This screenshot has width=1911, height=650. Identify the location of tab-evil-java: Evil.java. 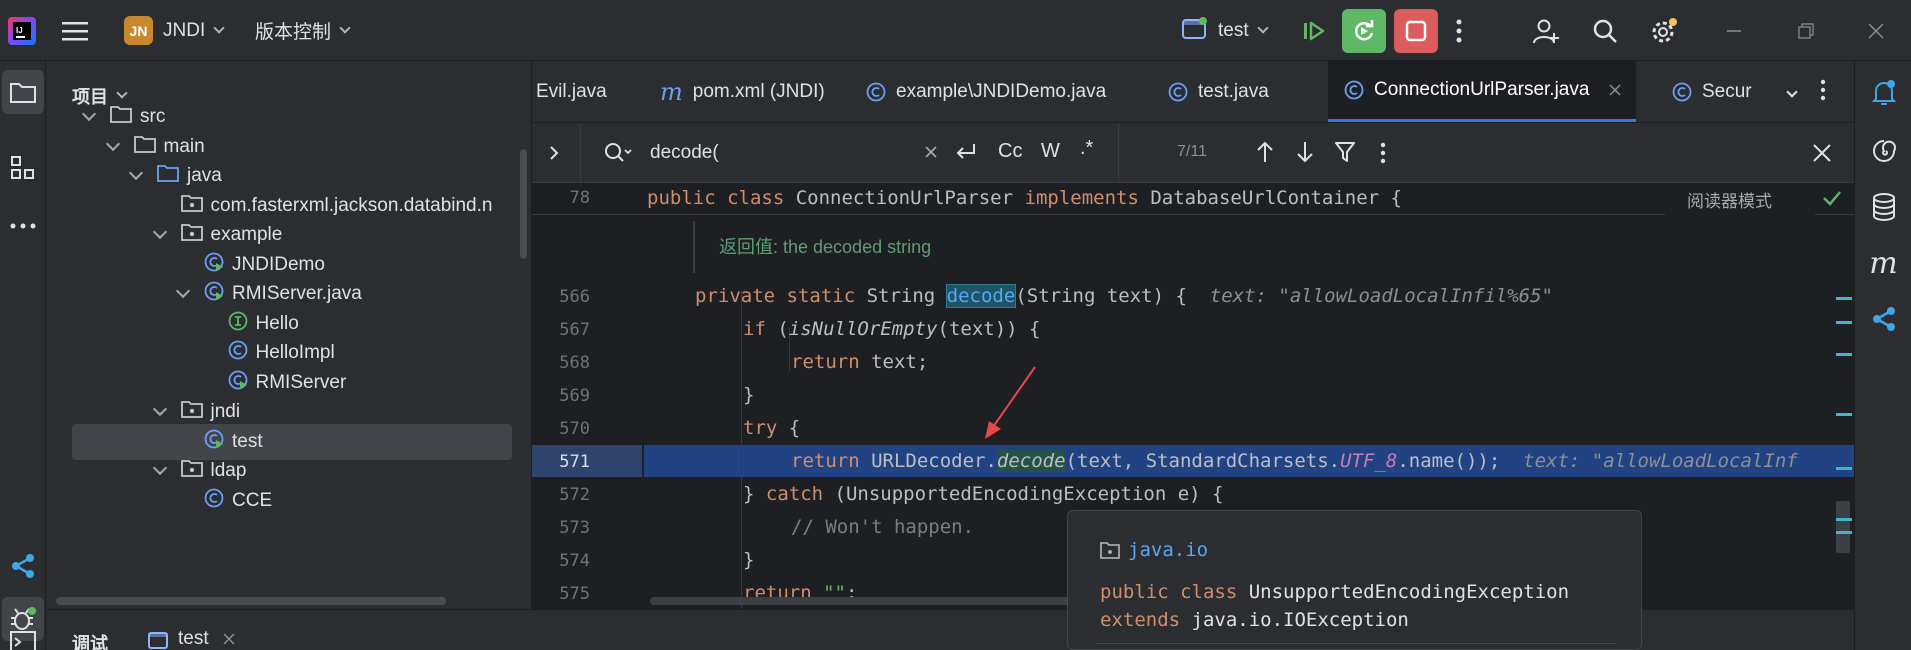
(575, 91).